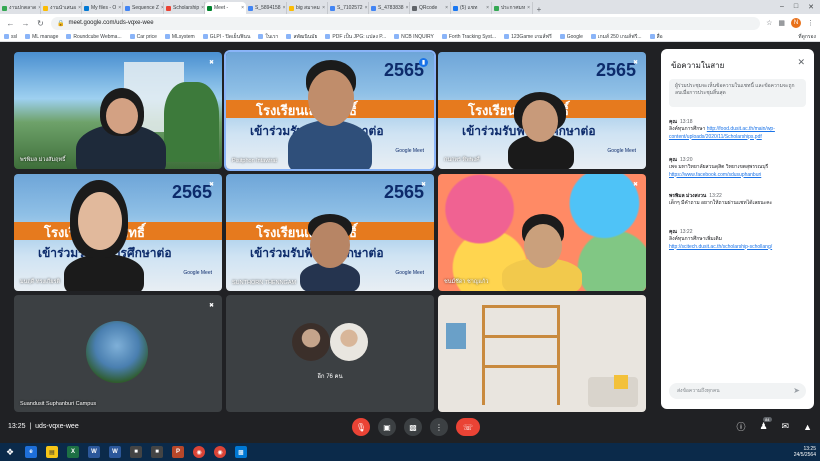 The image size is (820, 461). What do you see at coordinates (439, 427) in the screenshot?
I see `more-icon: ⋮` at bounding box center [439, 427].